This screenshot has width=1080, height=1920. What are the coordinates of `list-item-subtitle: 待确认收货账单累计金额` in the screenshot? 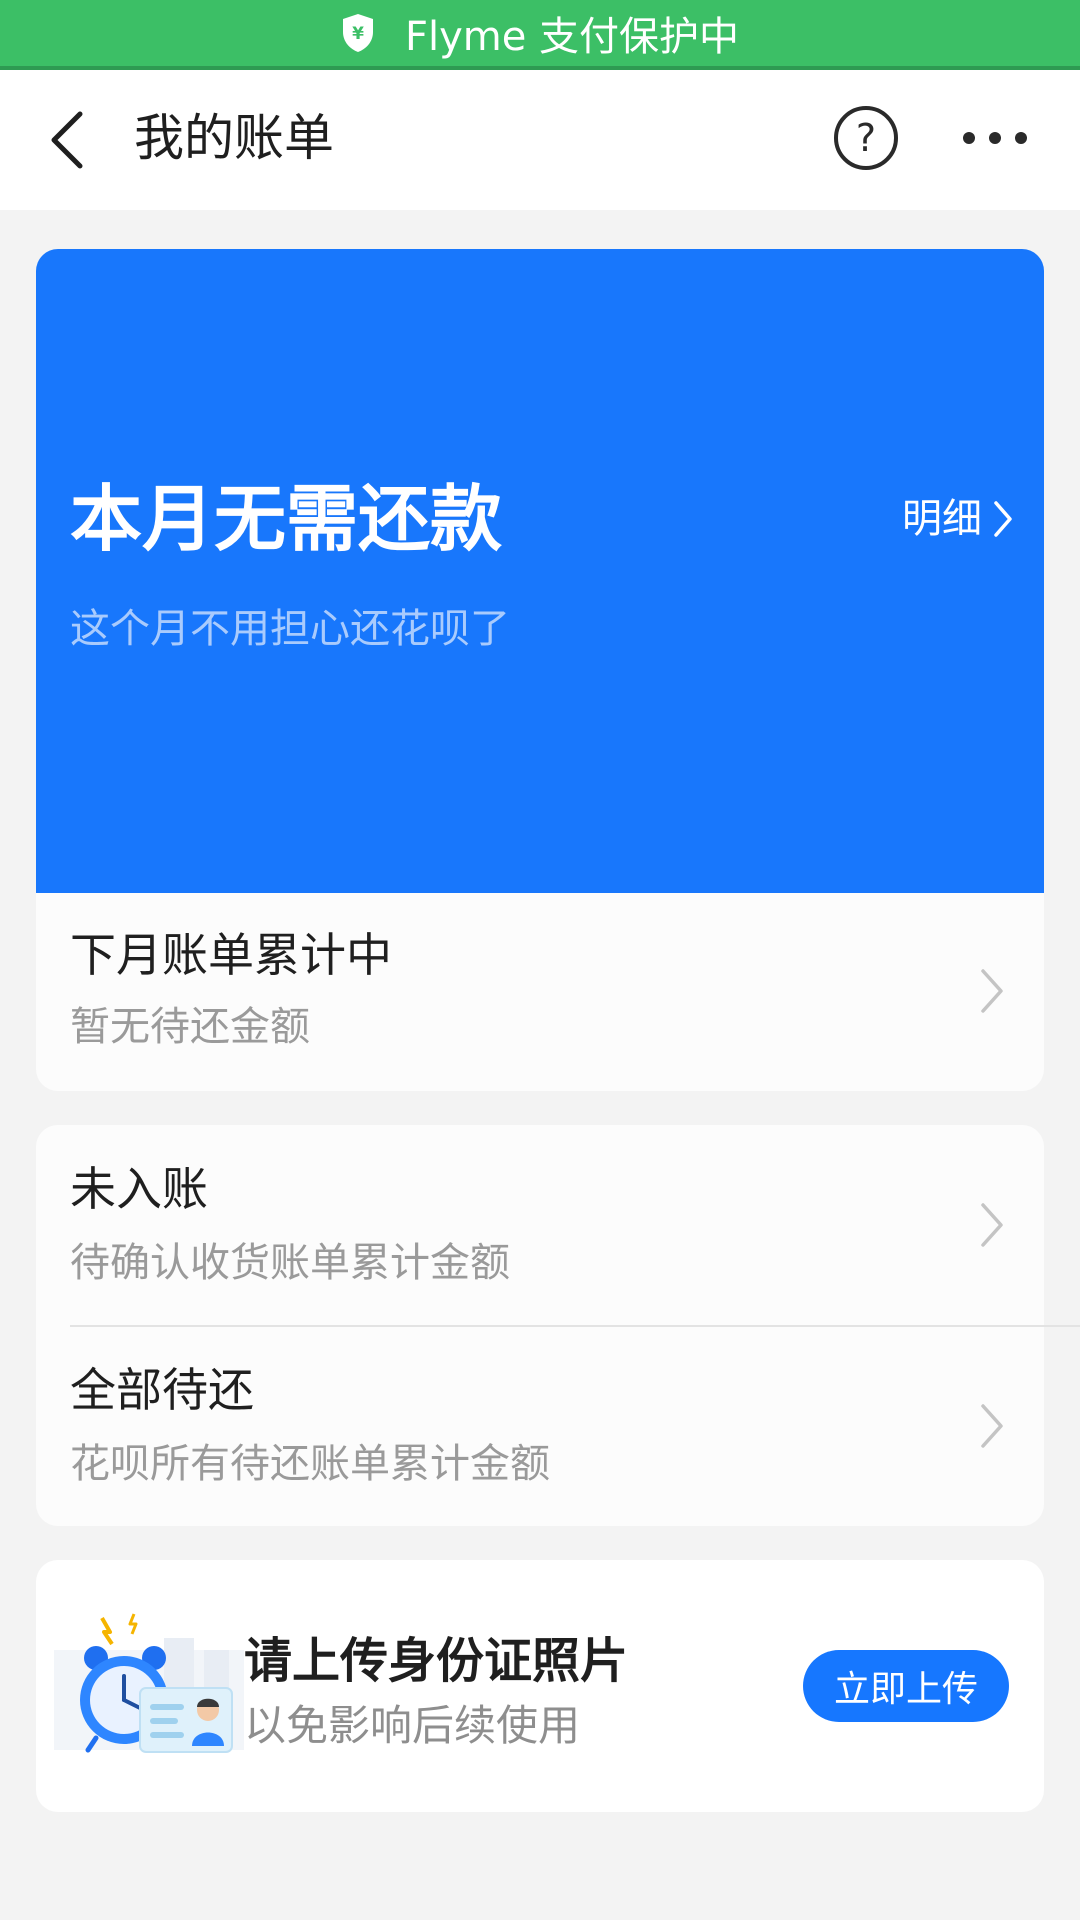 It's located at (290, 1263).